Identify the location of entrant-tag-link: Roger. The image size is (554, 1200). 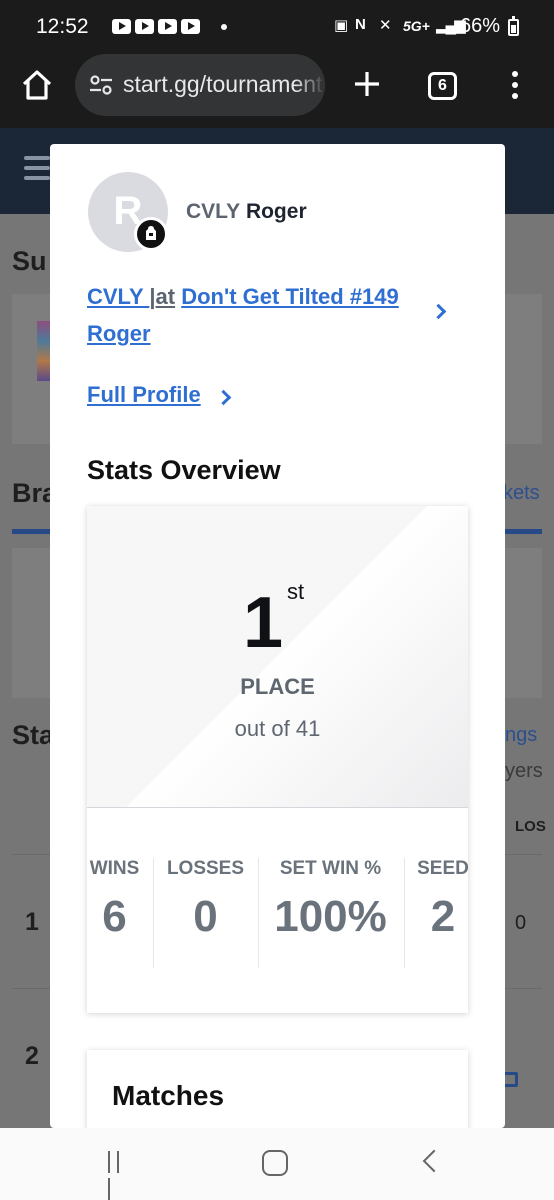
(119, 333).